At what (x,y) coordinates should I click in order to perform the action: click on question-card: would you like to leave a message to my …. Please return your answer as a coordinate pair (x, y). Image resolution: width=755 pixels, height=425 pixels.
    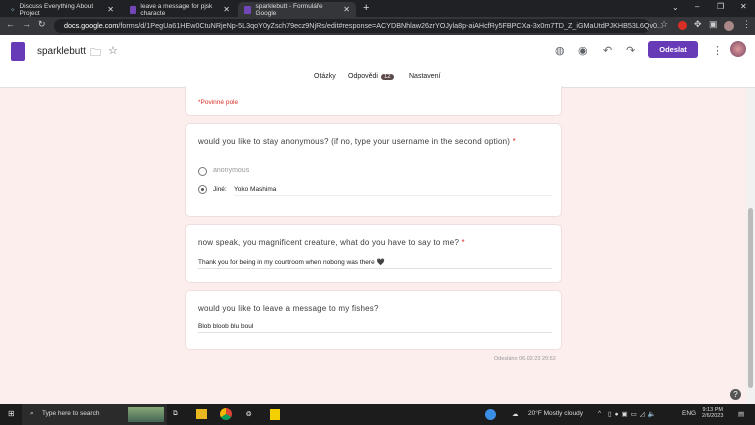
    Looking at the image, I should click on (373, 320).